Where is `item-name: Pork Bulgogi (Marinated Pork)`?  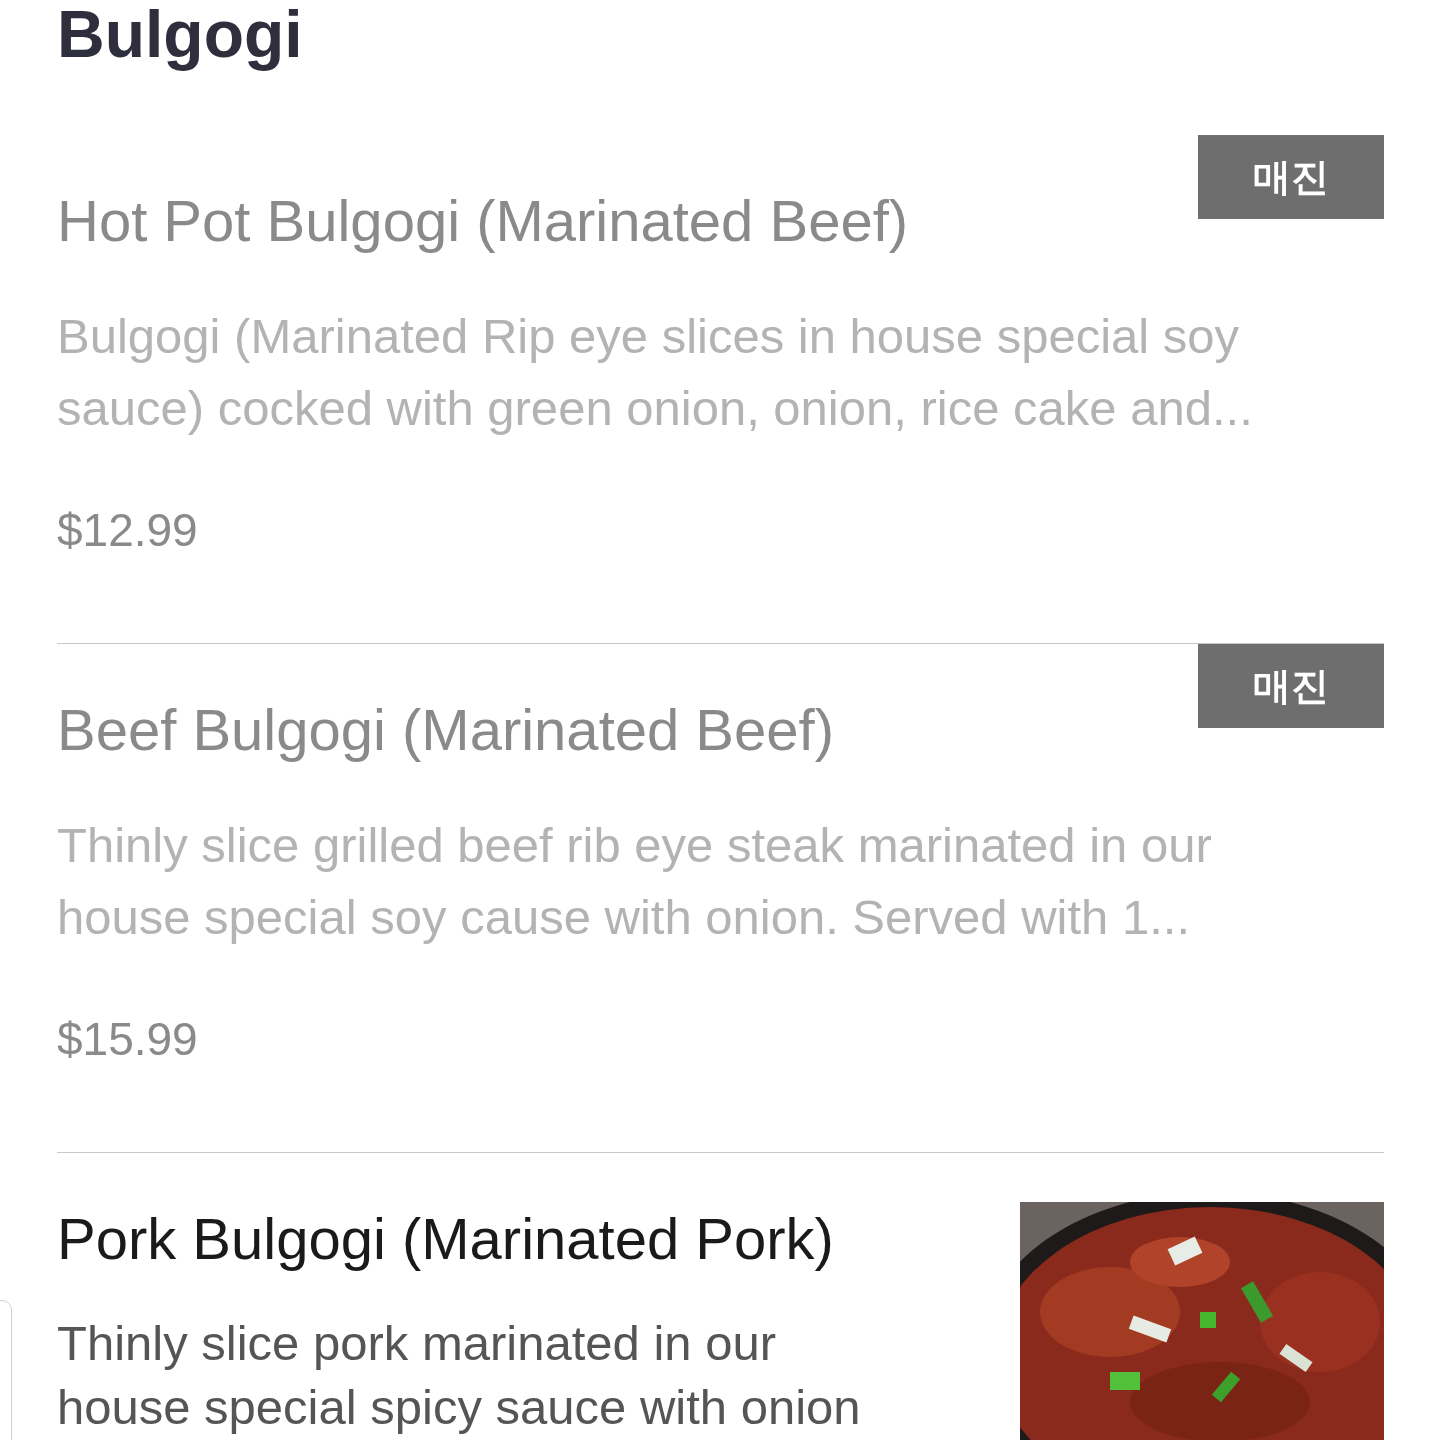 item-name: Pork Bulgogi (Marinated Pork) is located at coordinates (445, 1214).